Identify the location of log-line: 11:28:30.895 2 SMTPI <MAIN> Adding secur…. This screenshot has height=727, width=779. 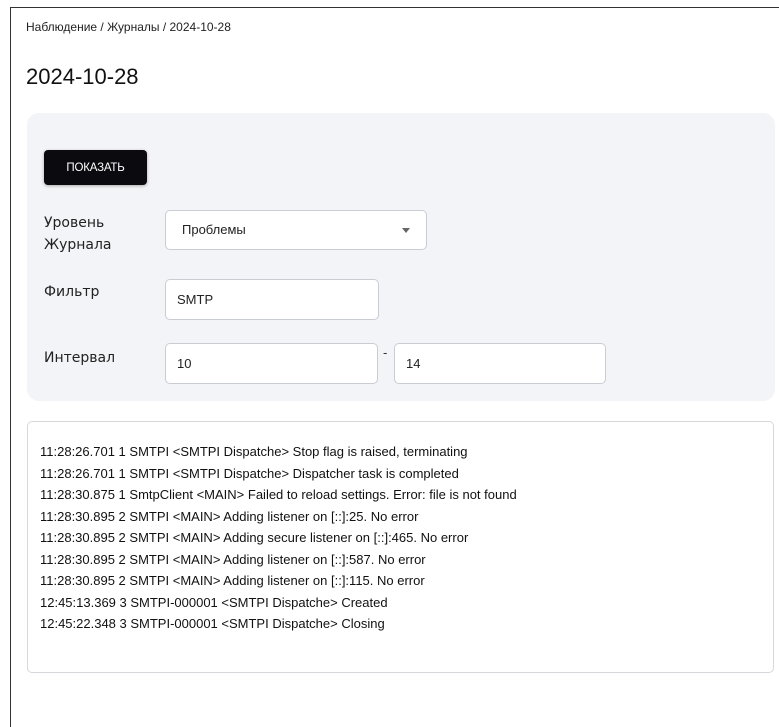
(254, 537).